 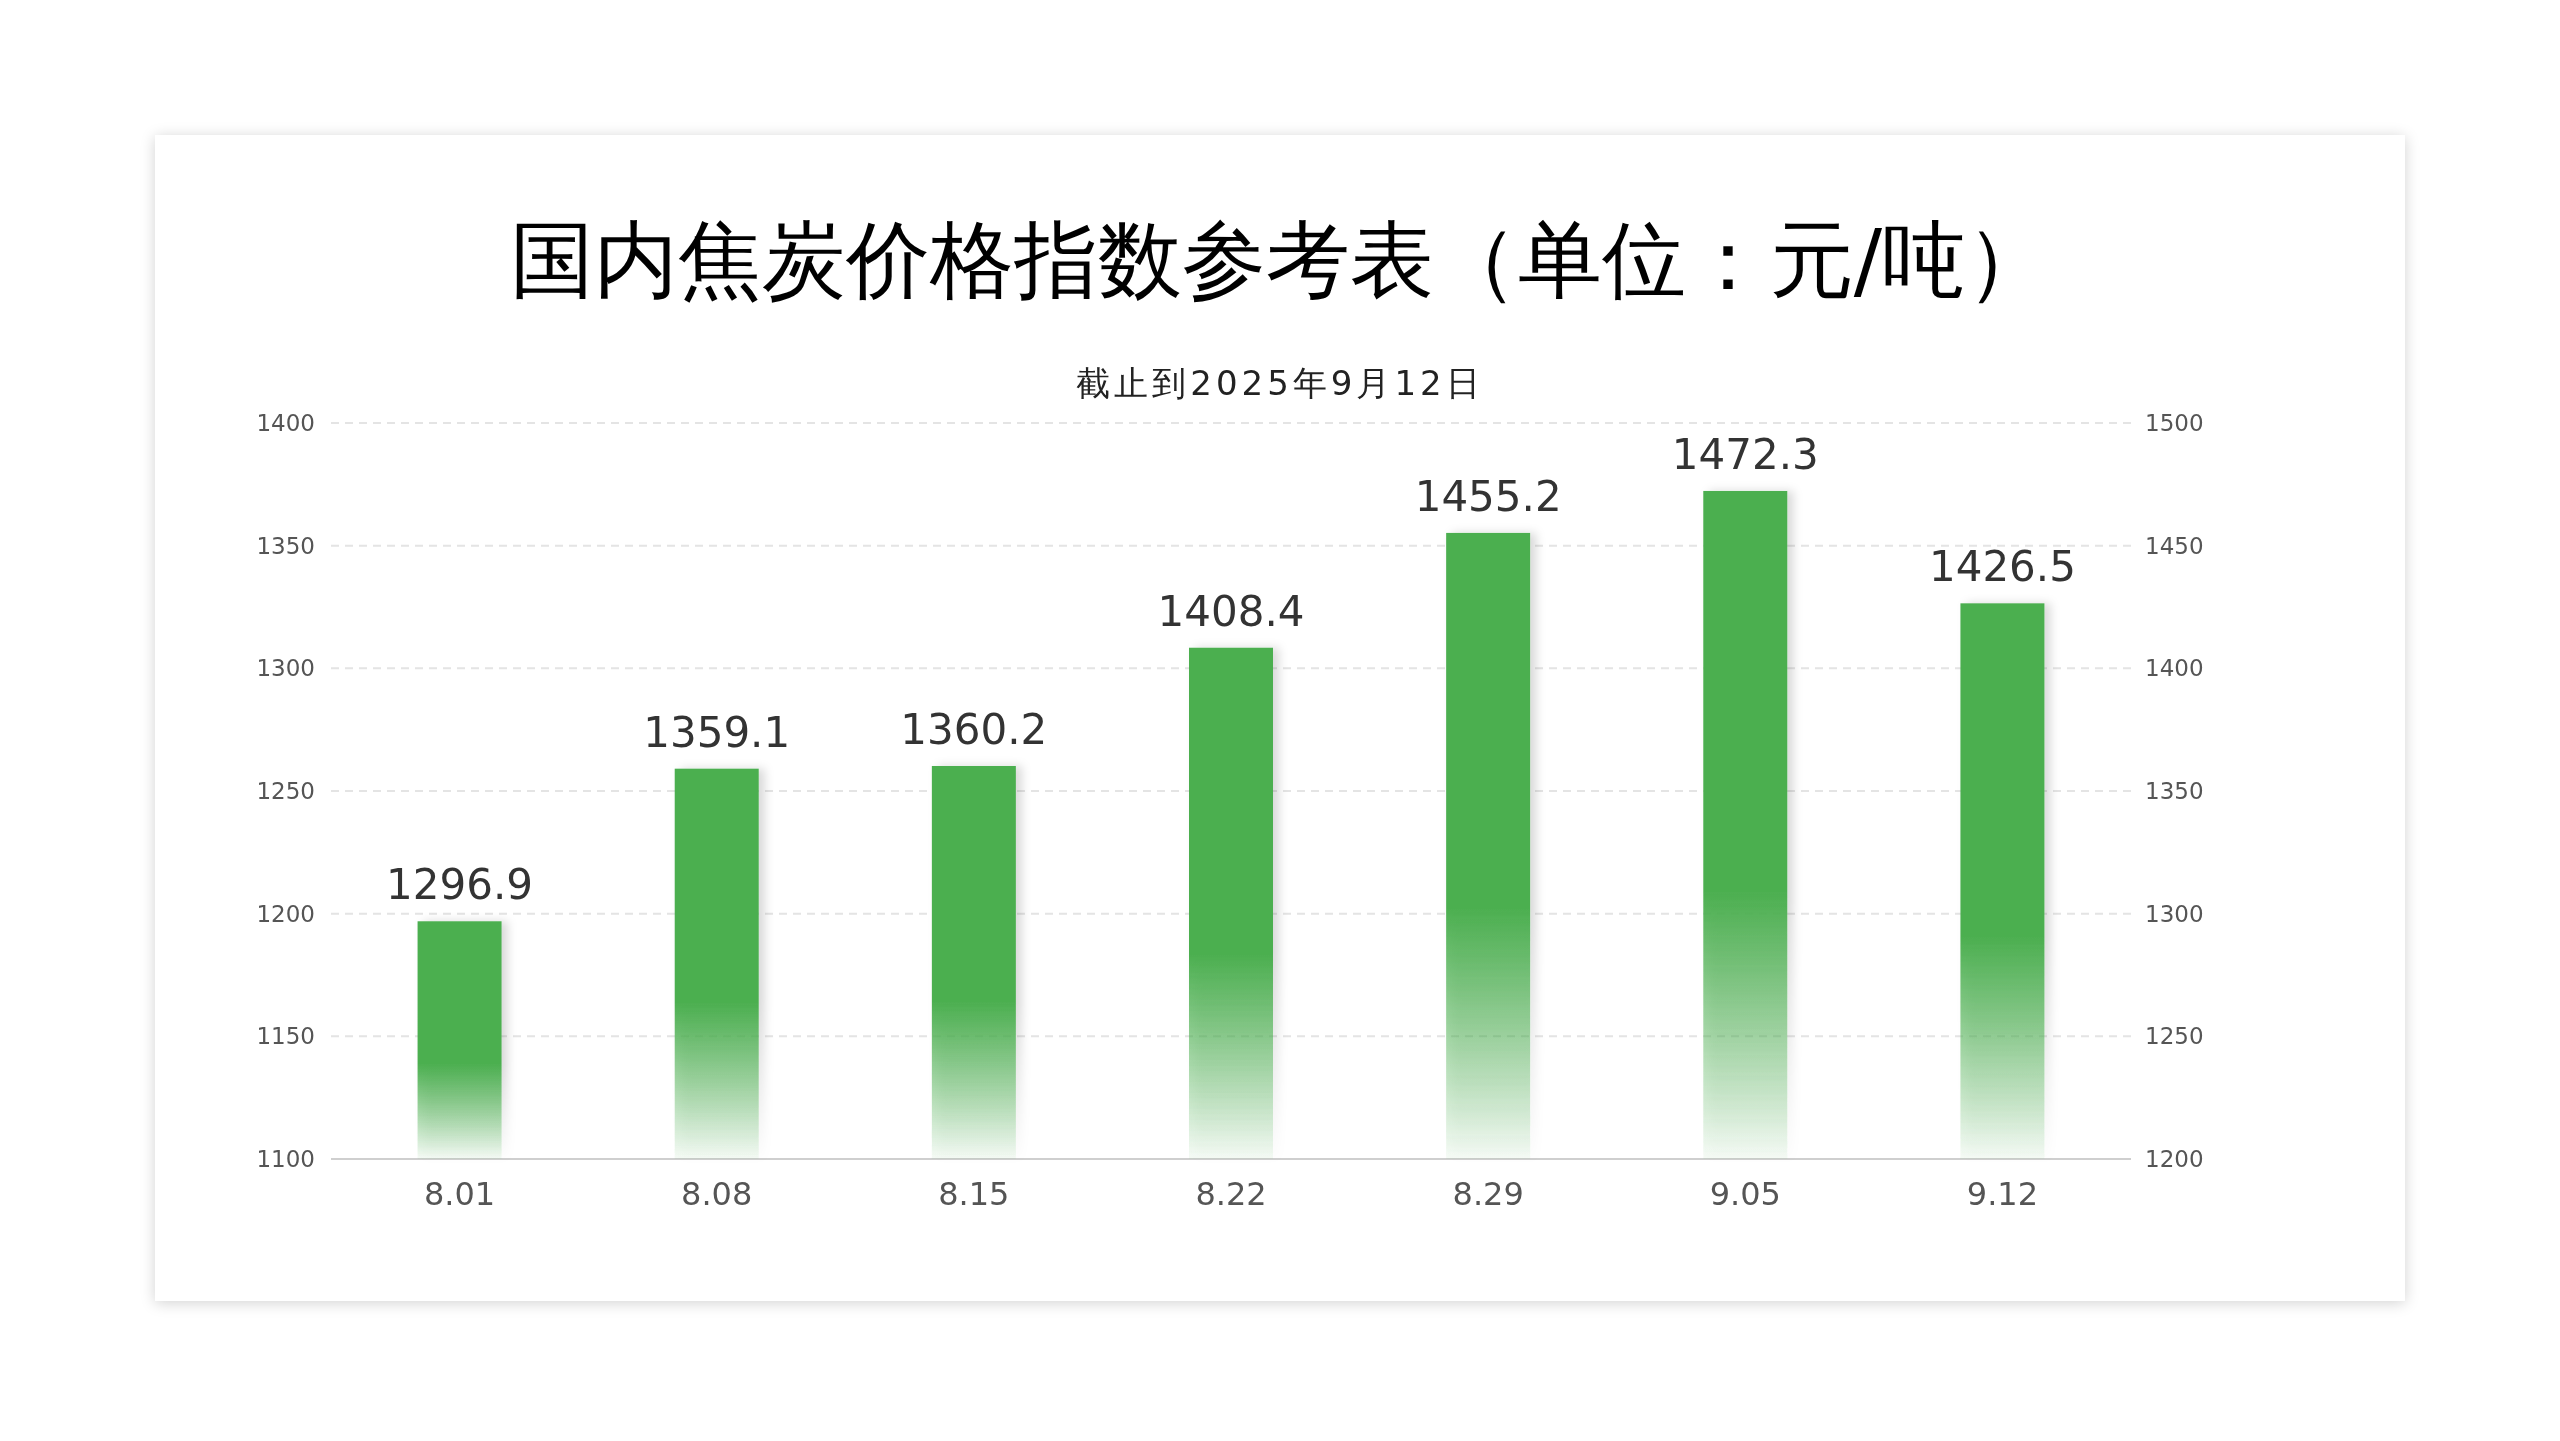 I want to click on category-label: 8.29, so click(x=1488, y=1194).